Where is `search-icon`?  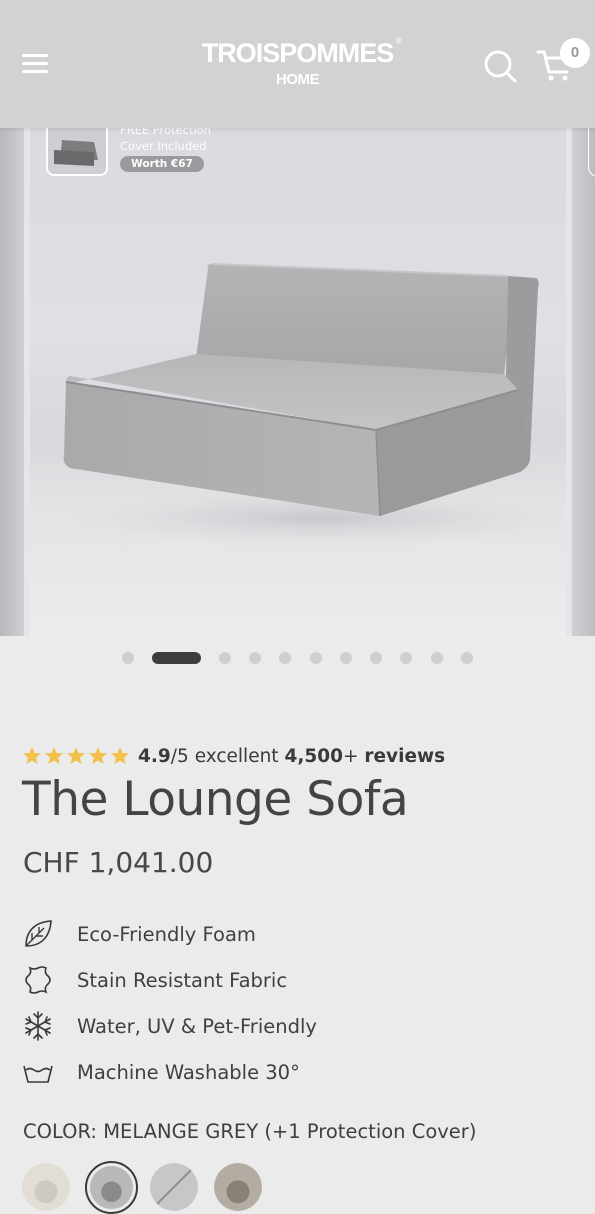 search-icon is located at coordinates (500, 66).